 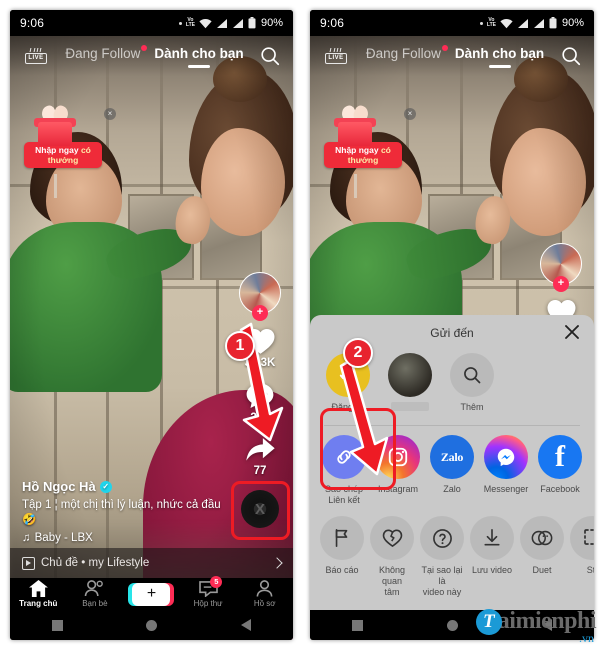 What do you see at coordinates (103, 53) in the screenshot?
I see `tab-following-label: Đang Follow` at bounding box center [103, 53].